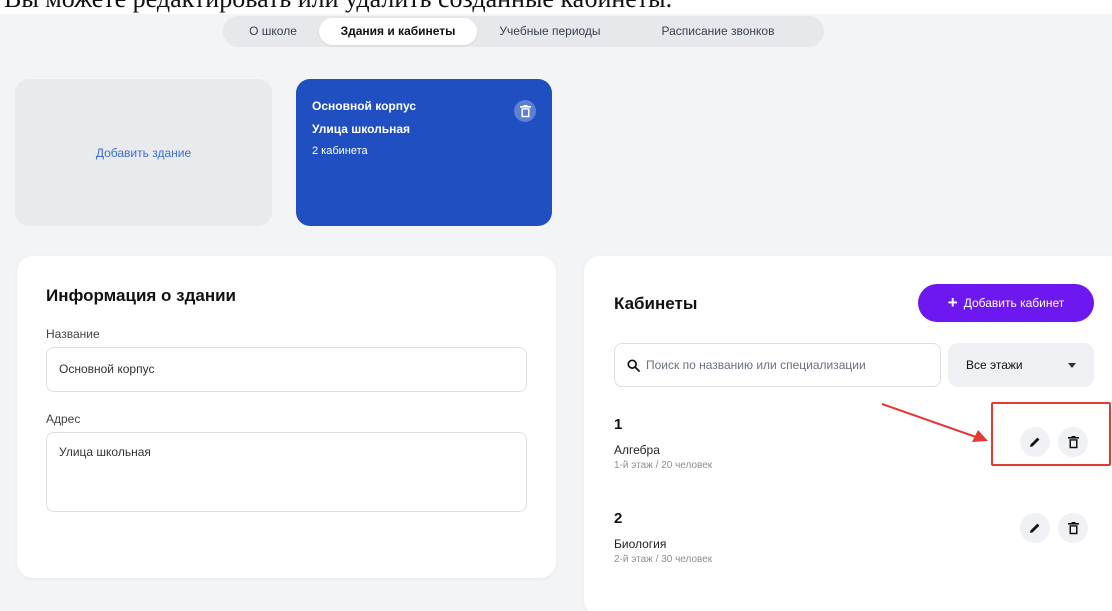 The width and height of the screenshot is (1112, 611). I want to click on room-item: 2 Биология 2-й этаж / 30 человек, so click(663, 537).